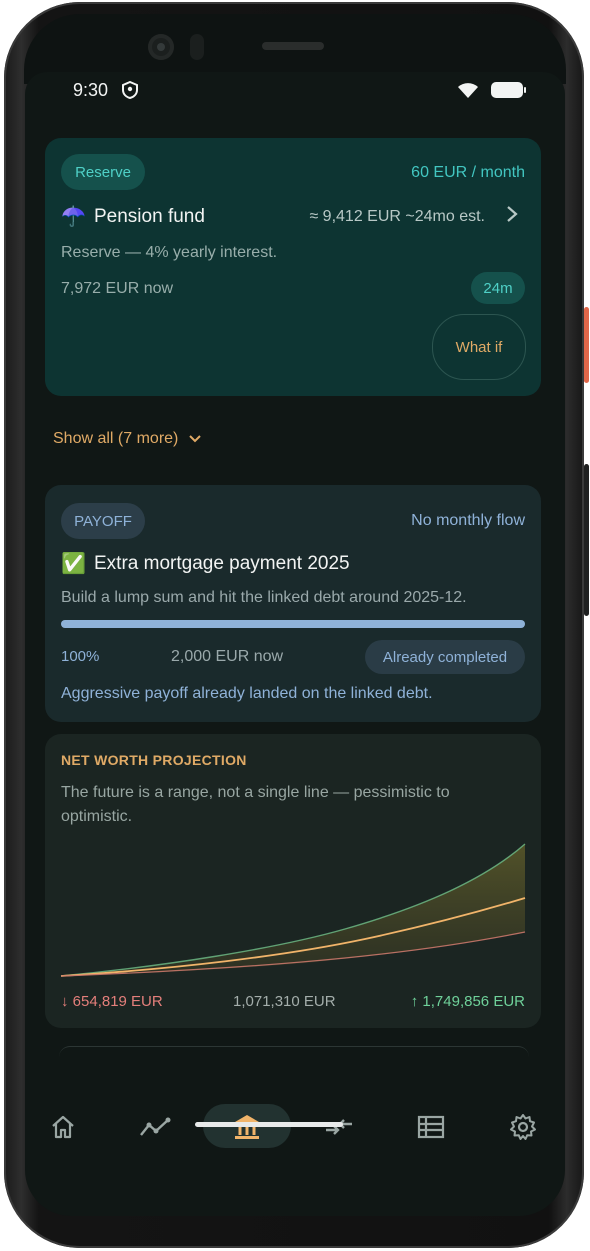  I want to click on next-card-edge, so click(294, 1051).